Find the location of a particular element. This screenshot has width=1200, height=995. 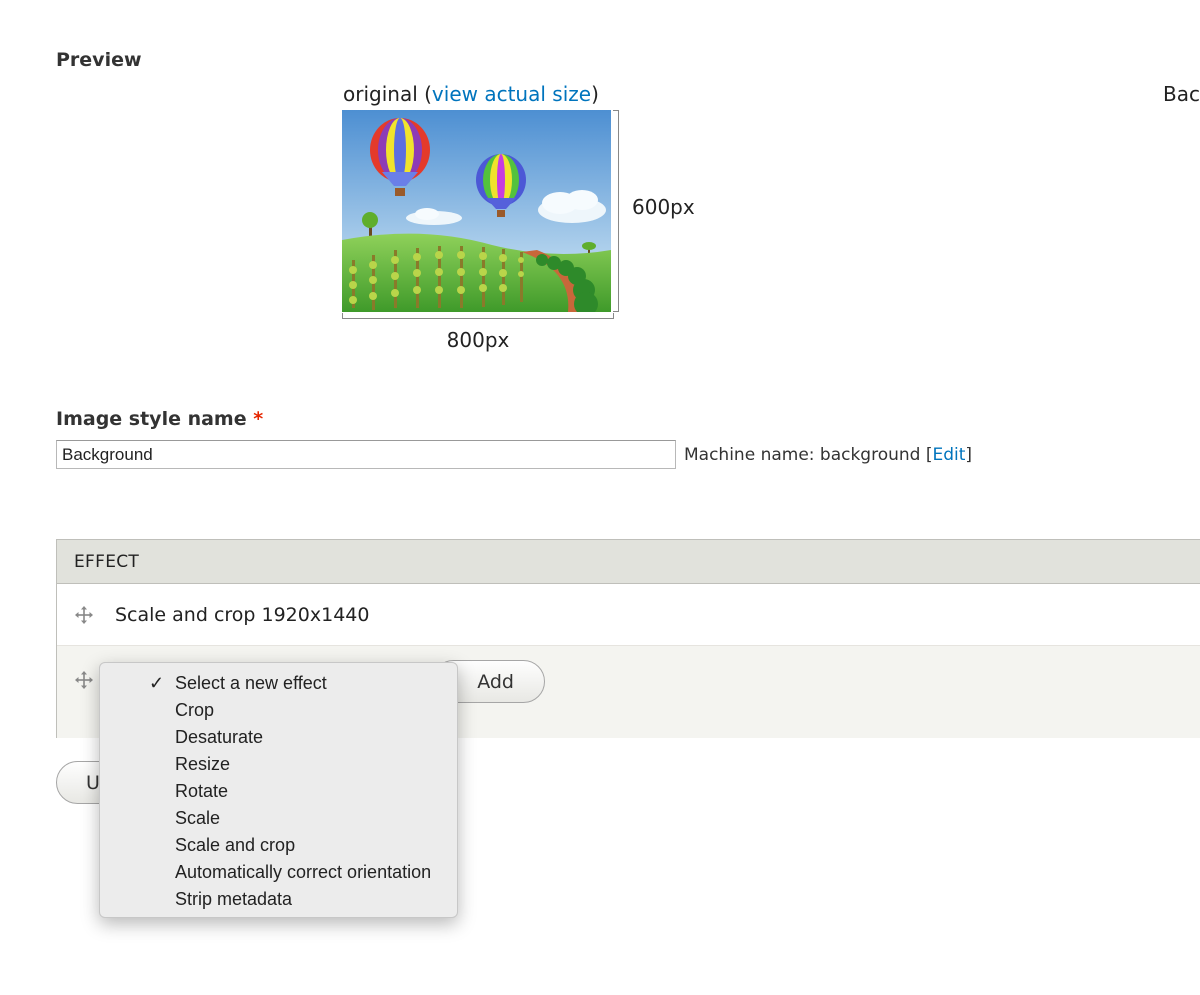

width-dimension-bracket is located at coordinates (478, 316).